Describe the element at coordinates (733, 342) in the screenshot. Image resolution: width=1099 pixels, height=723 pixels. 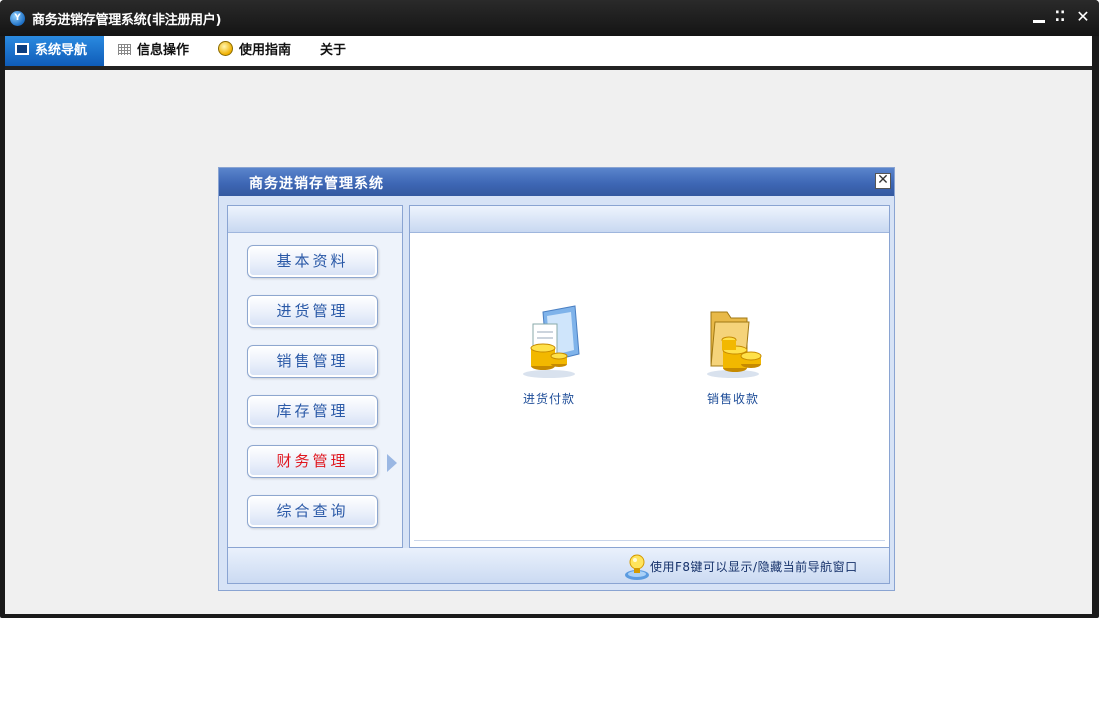
I see `sales-receipt-icon` at that location.